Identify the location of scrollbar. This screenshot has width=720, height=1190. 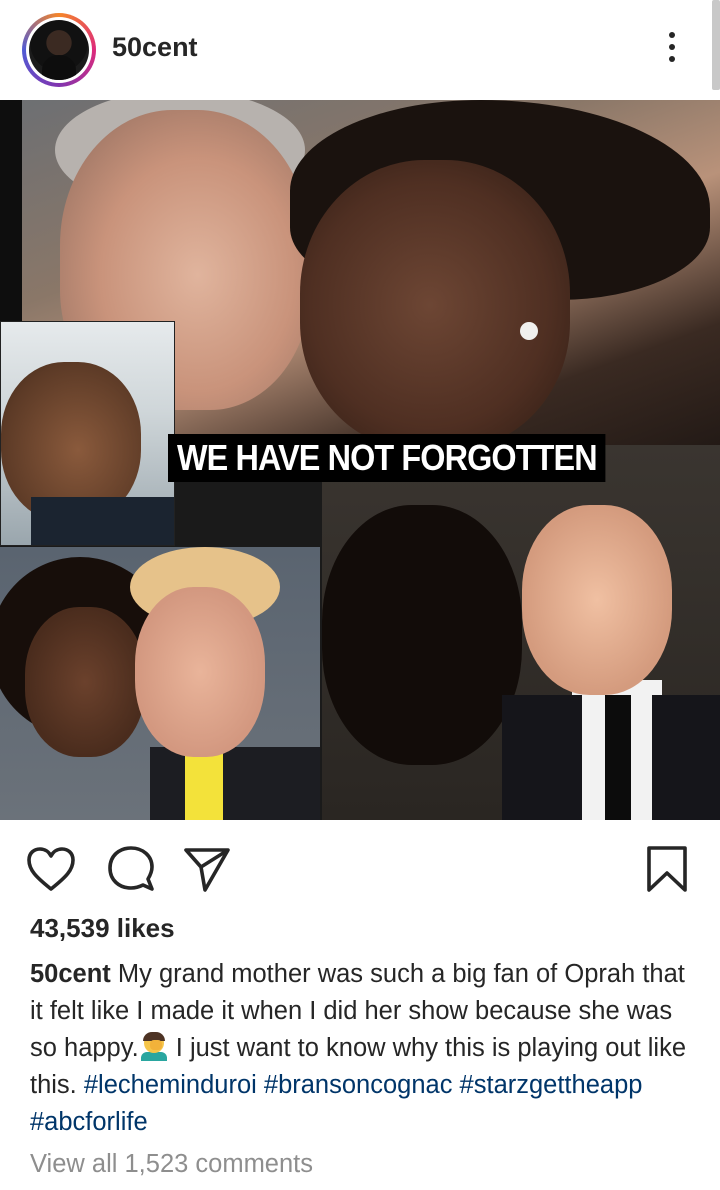
(716, 45).